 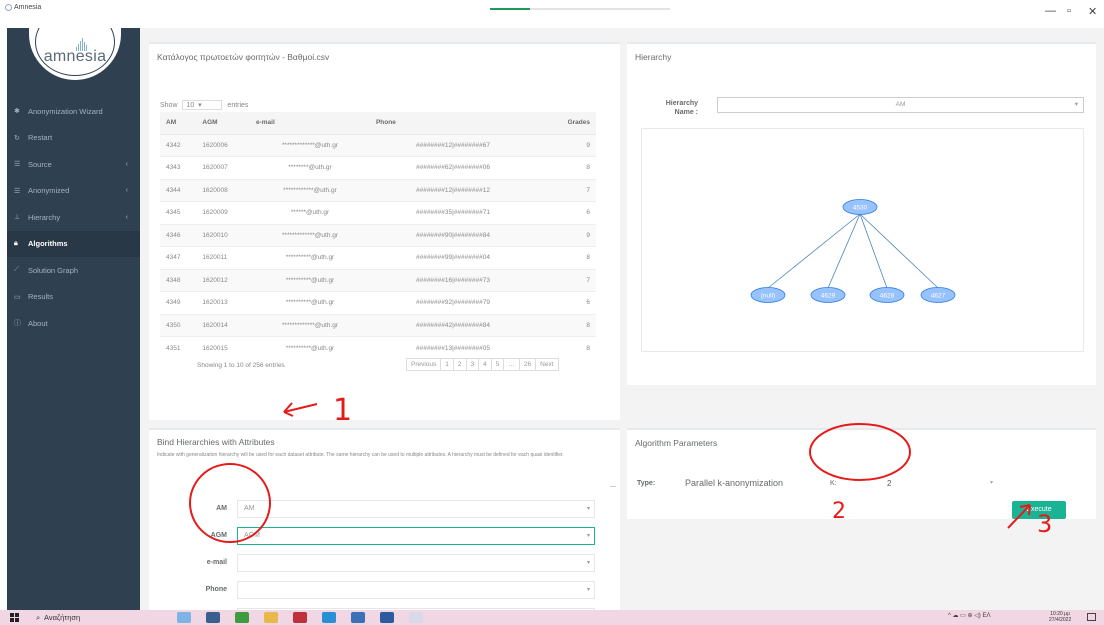 I want to click on column-header-grades: Grades, so click(x=565, y=123).